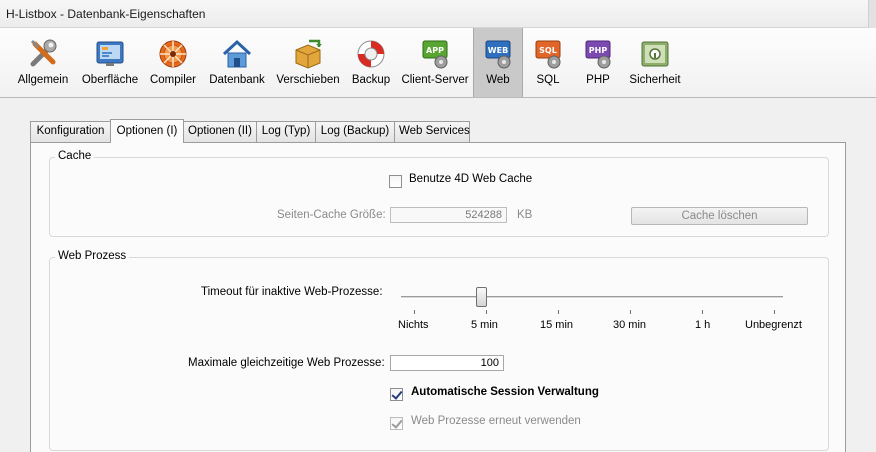  I want to click on timeout-label: Timeout für inaktive Web-Prozesse:, so click(292, 292).